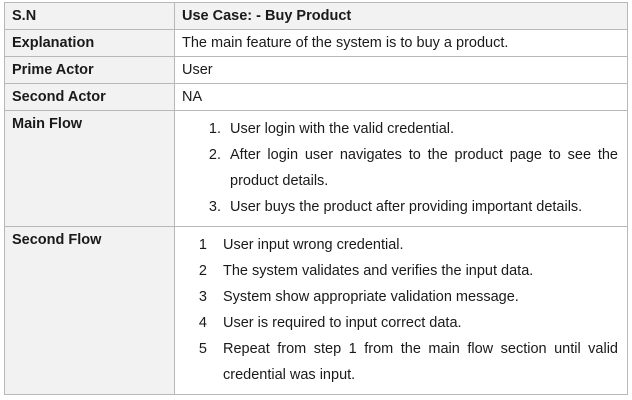 This screenshot has width=632, height=400. I want to click on step-number: 4, so click(202, 323).